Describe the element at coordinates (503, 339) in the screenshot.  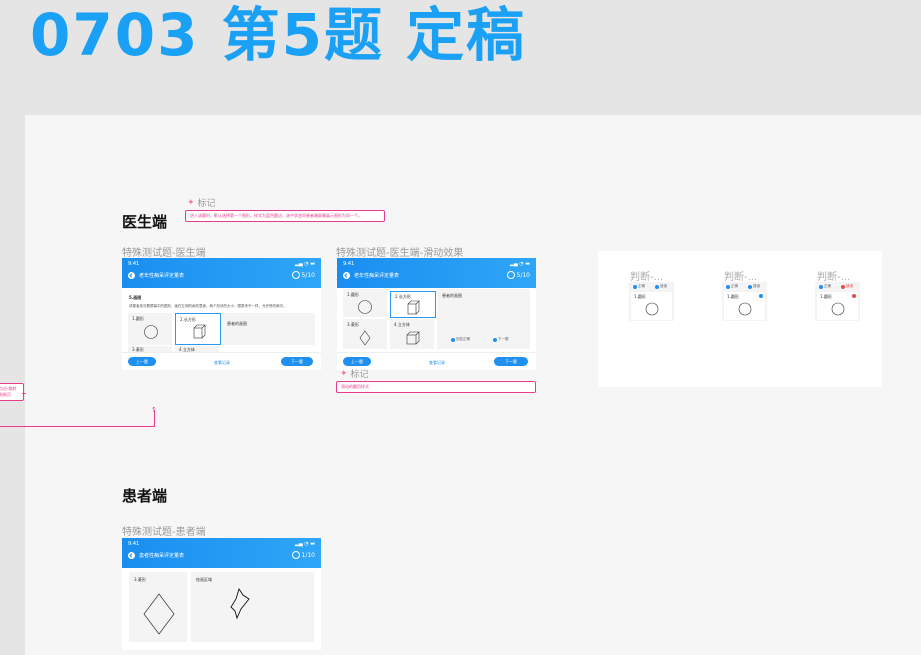
I see `next-option-label: 下一题` at that location.